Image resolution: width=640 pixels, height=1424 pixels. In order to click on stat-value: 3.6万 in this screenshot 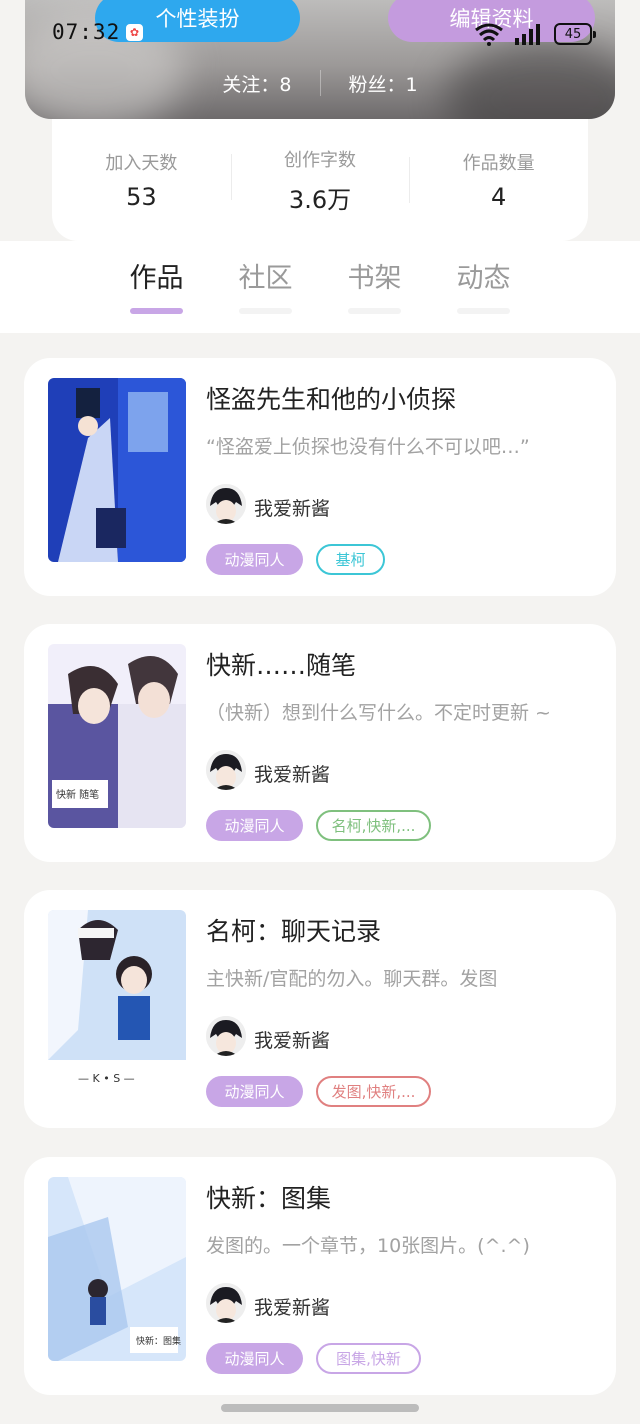, I will do `click(320, 199)`.